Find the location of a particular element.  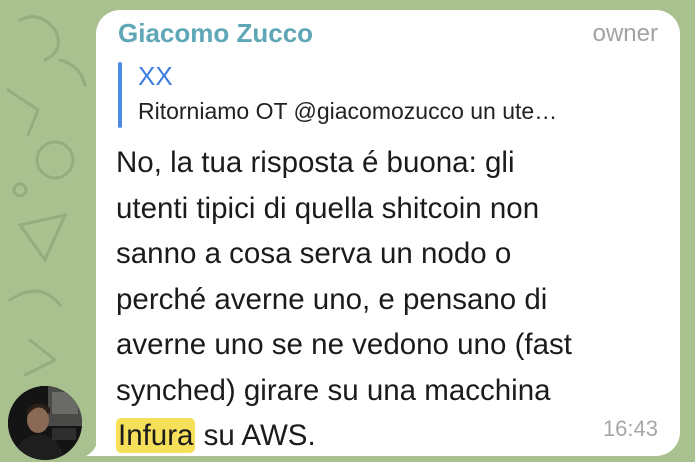

message-line: averne uno se ne vedono uno (fast is located at coordinates (344, 344).